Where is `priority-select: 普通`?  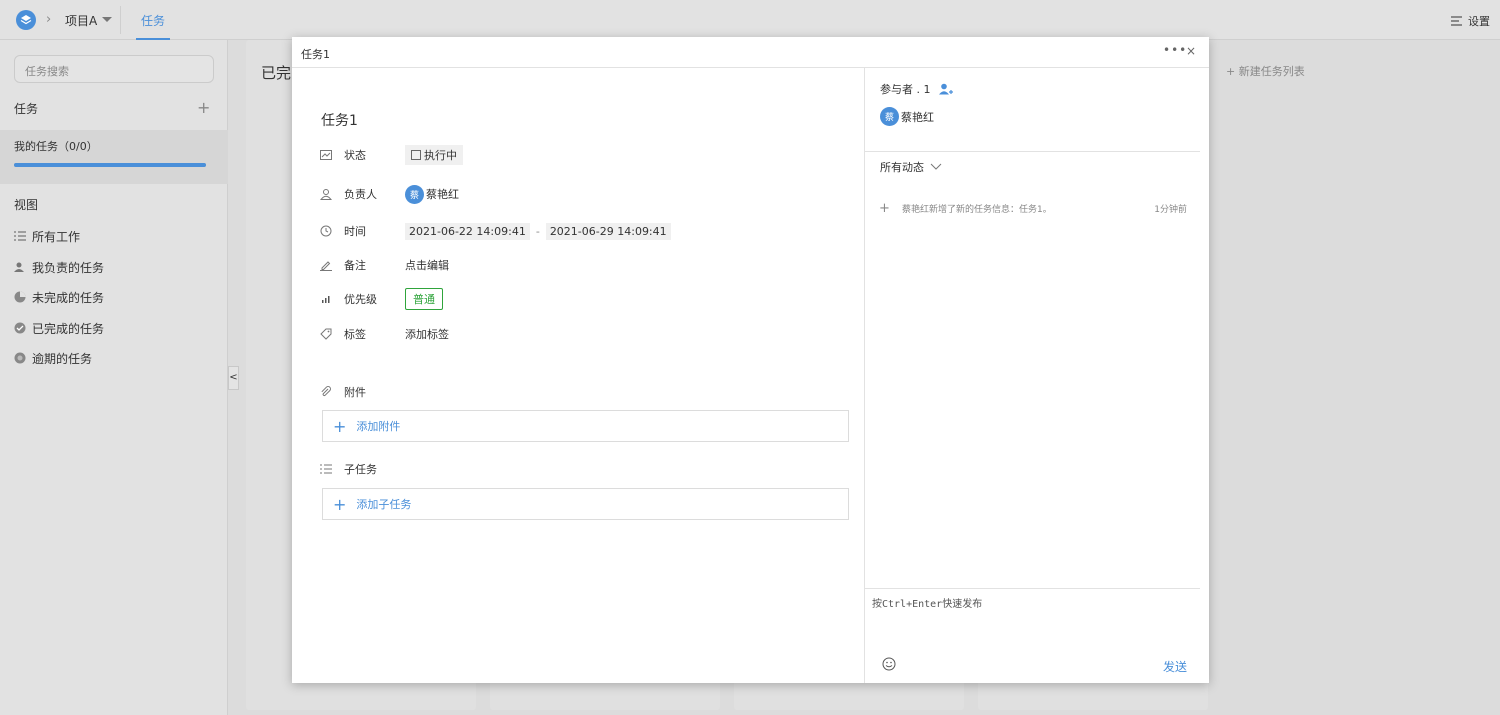 priority-select: 普通 is located at coordinates (424, 299).